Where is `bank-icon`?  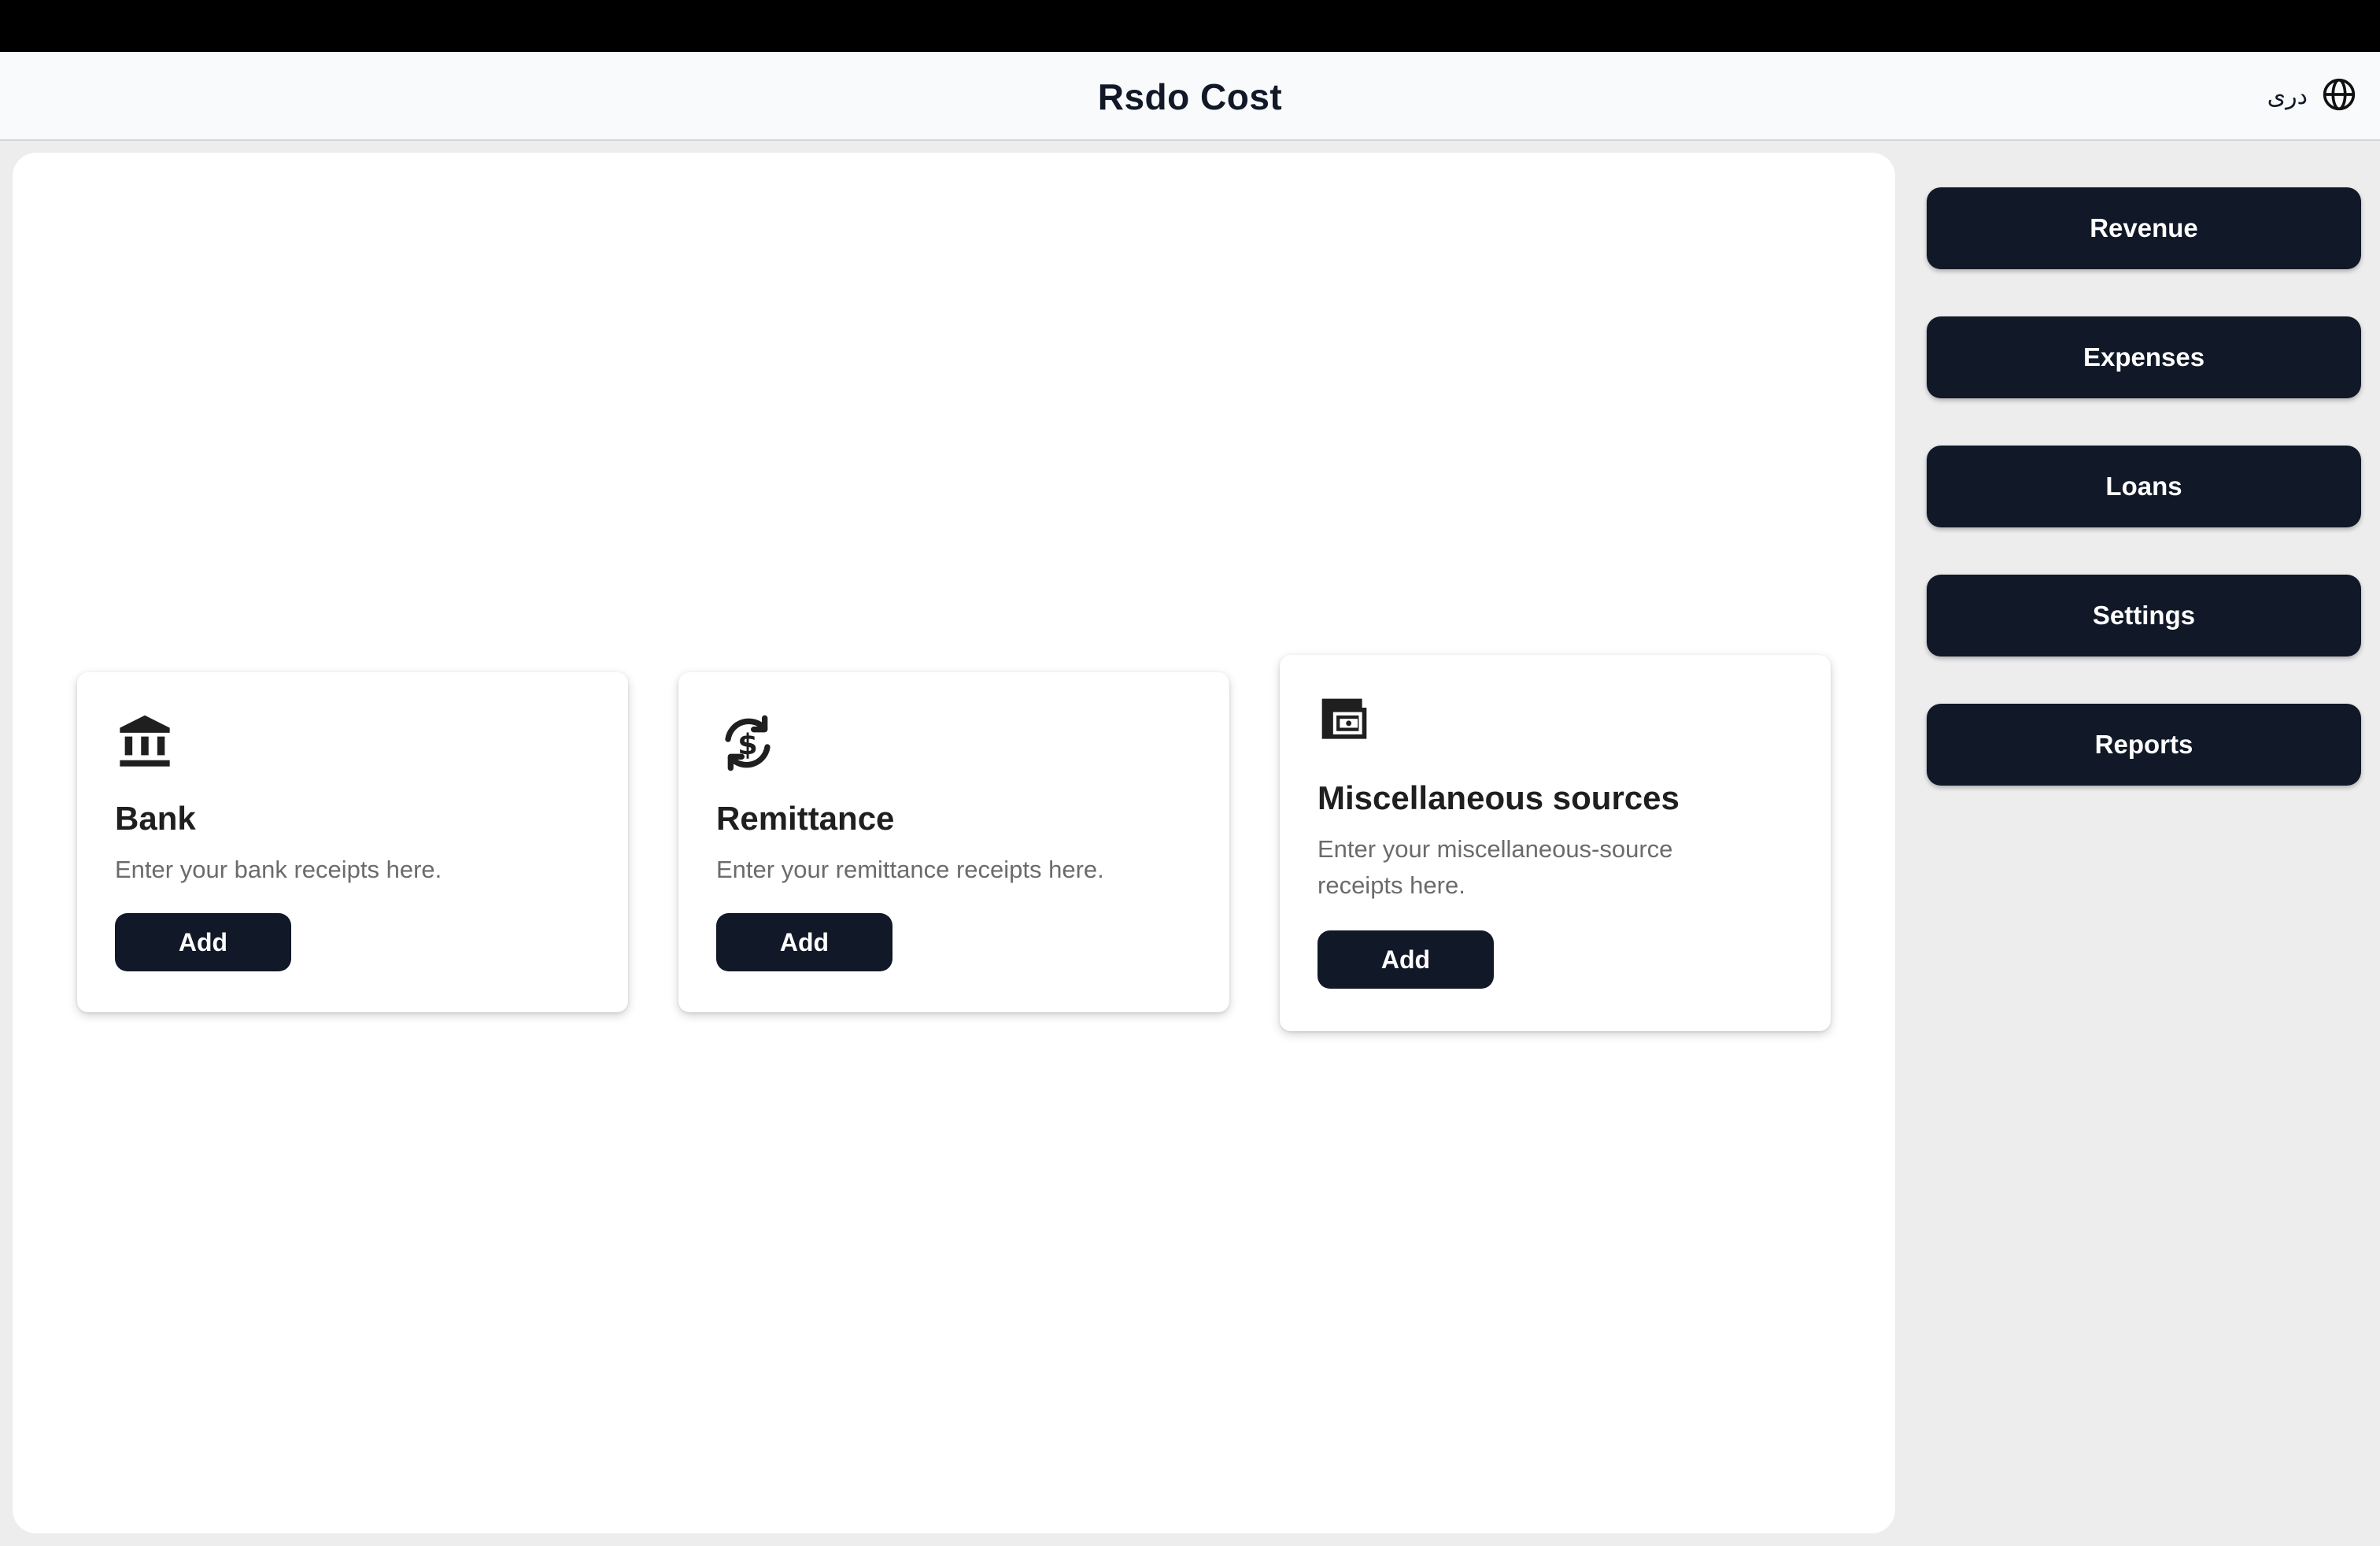
bank-icon is located at coordinates (145, 741).